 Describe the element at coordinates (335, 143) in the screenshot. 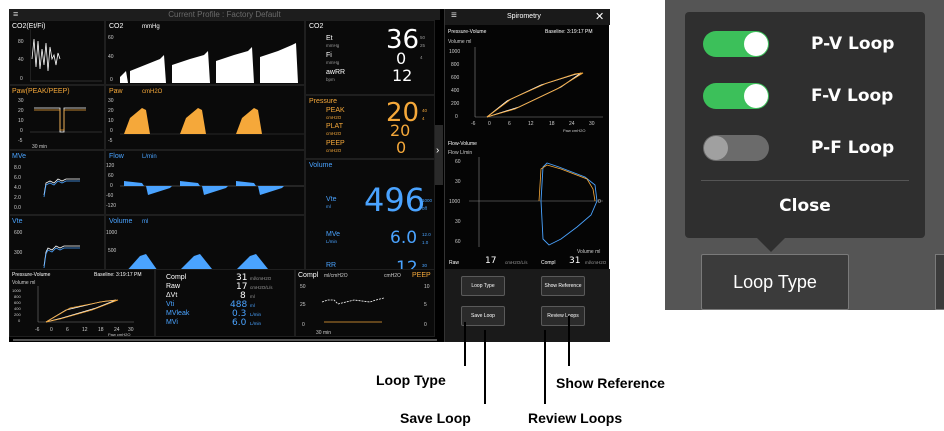

I see `peep-label: PEEP` at that location.